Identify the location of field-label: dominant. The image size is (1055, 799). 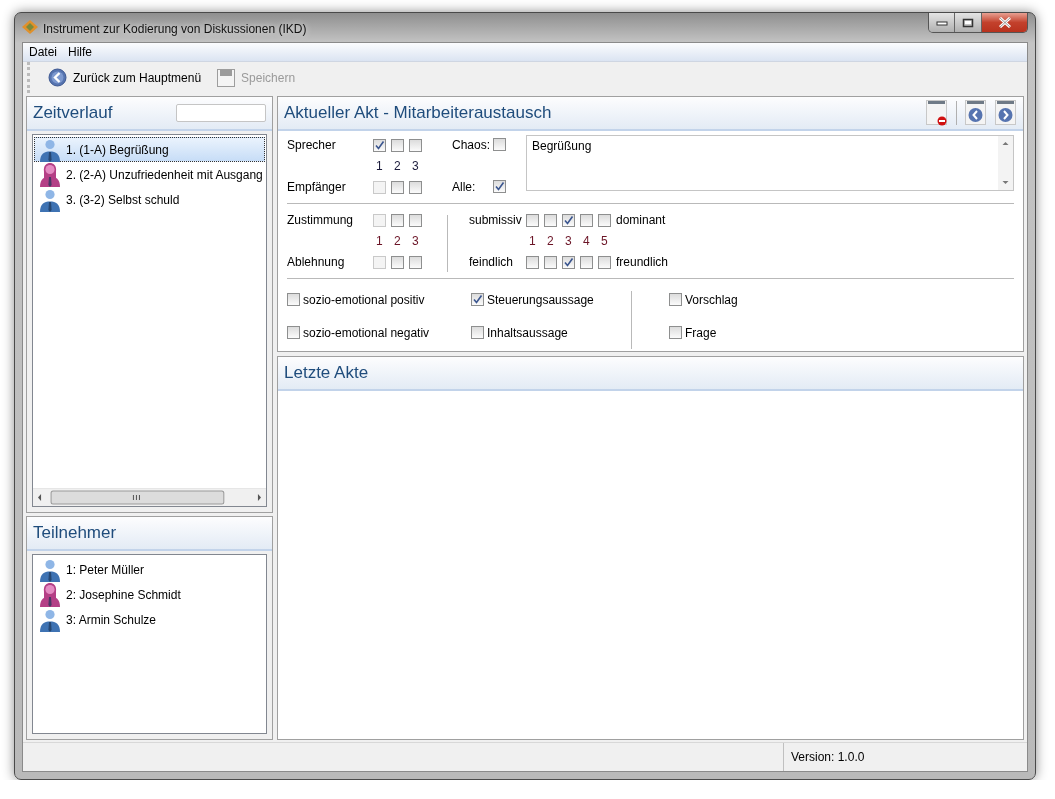
(641, 219).